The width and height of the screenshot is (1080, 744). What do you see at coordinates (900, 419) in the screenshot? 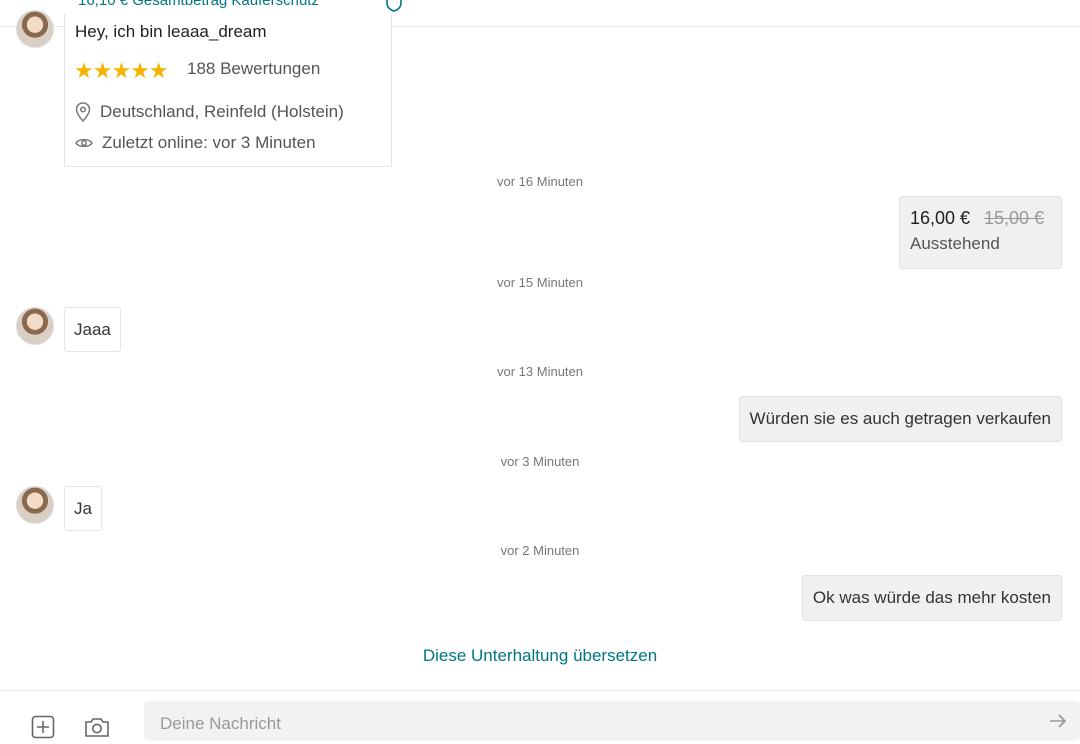
I see `message-bubble-outgoing: Würden sie es auch getragen verkaufen` at bounding box center [900, 419].